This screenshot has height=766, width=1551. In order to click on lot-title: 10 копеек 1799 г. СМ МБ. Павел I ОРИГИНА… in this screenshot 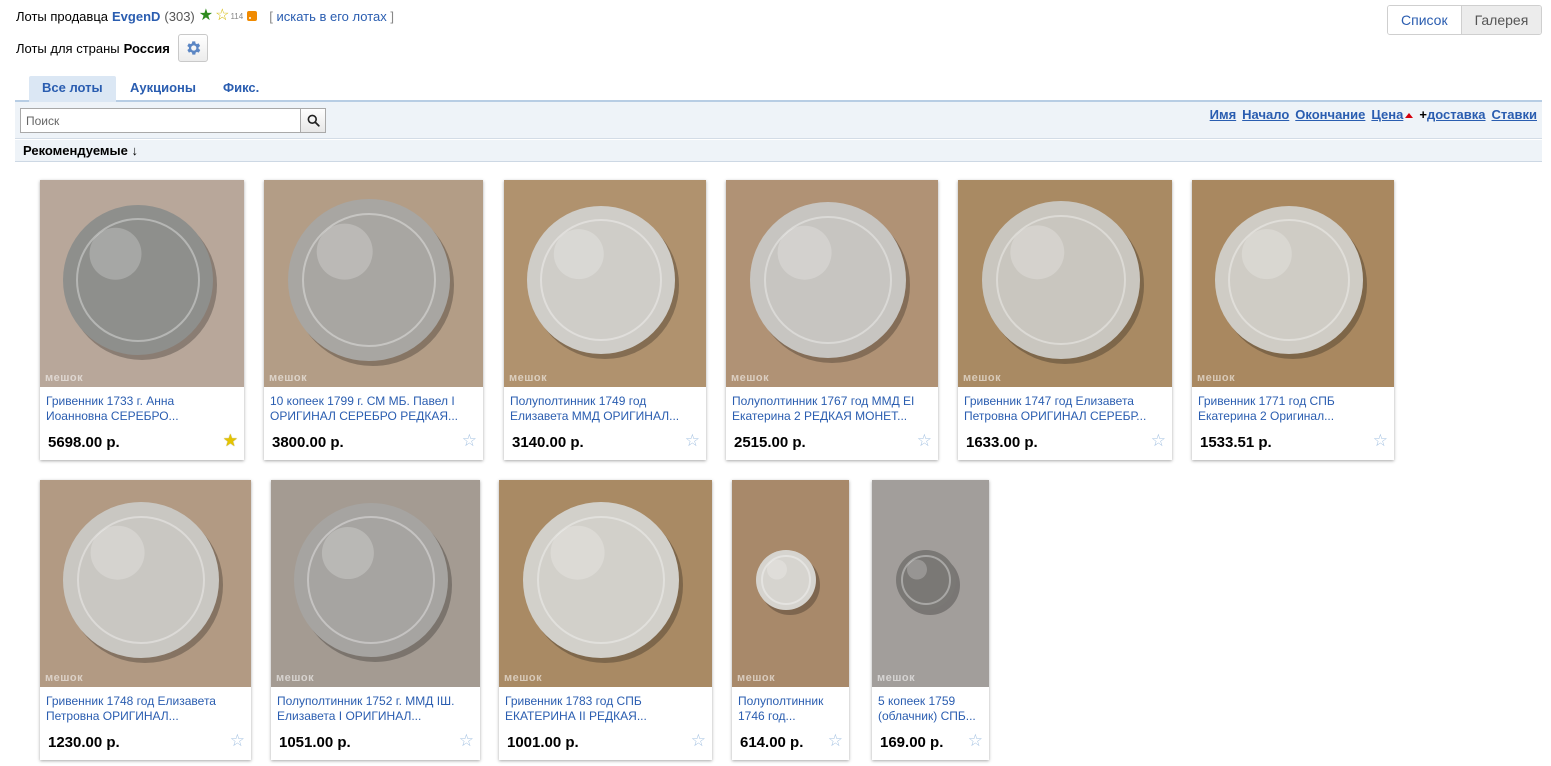, I will do `click(373, 409)`.